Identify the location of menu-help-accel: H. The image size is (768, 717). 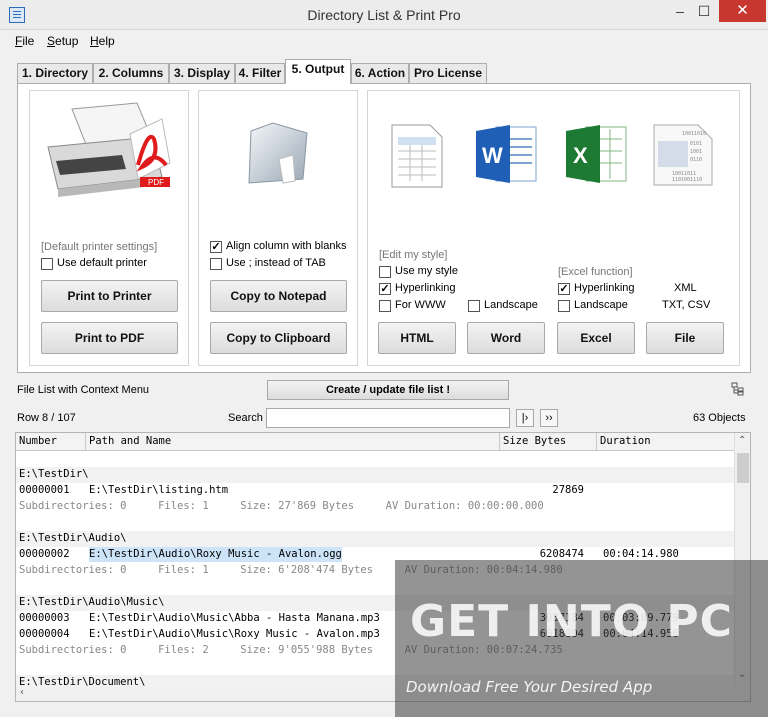
(94, 41).